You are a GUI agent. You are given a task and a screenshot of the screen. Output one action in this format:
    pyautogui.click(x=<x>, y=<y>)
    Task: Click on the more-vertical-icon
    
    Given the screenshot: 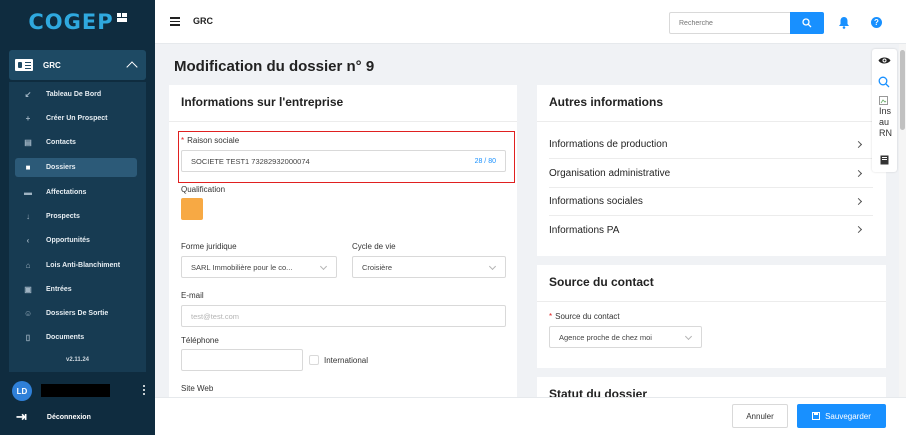 What is the action you would take?
    pyautogui.click(x=144, y=391)
    